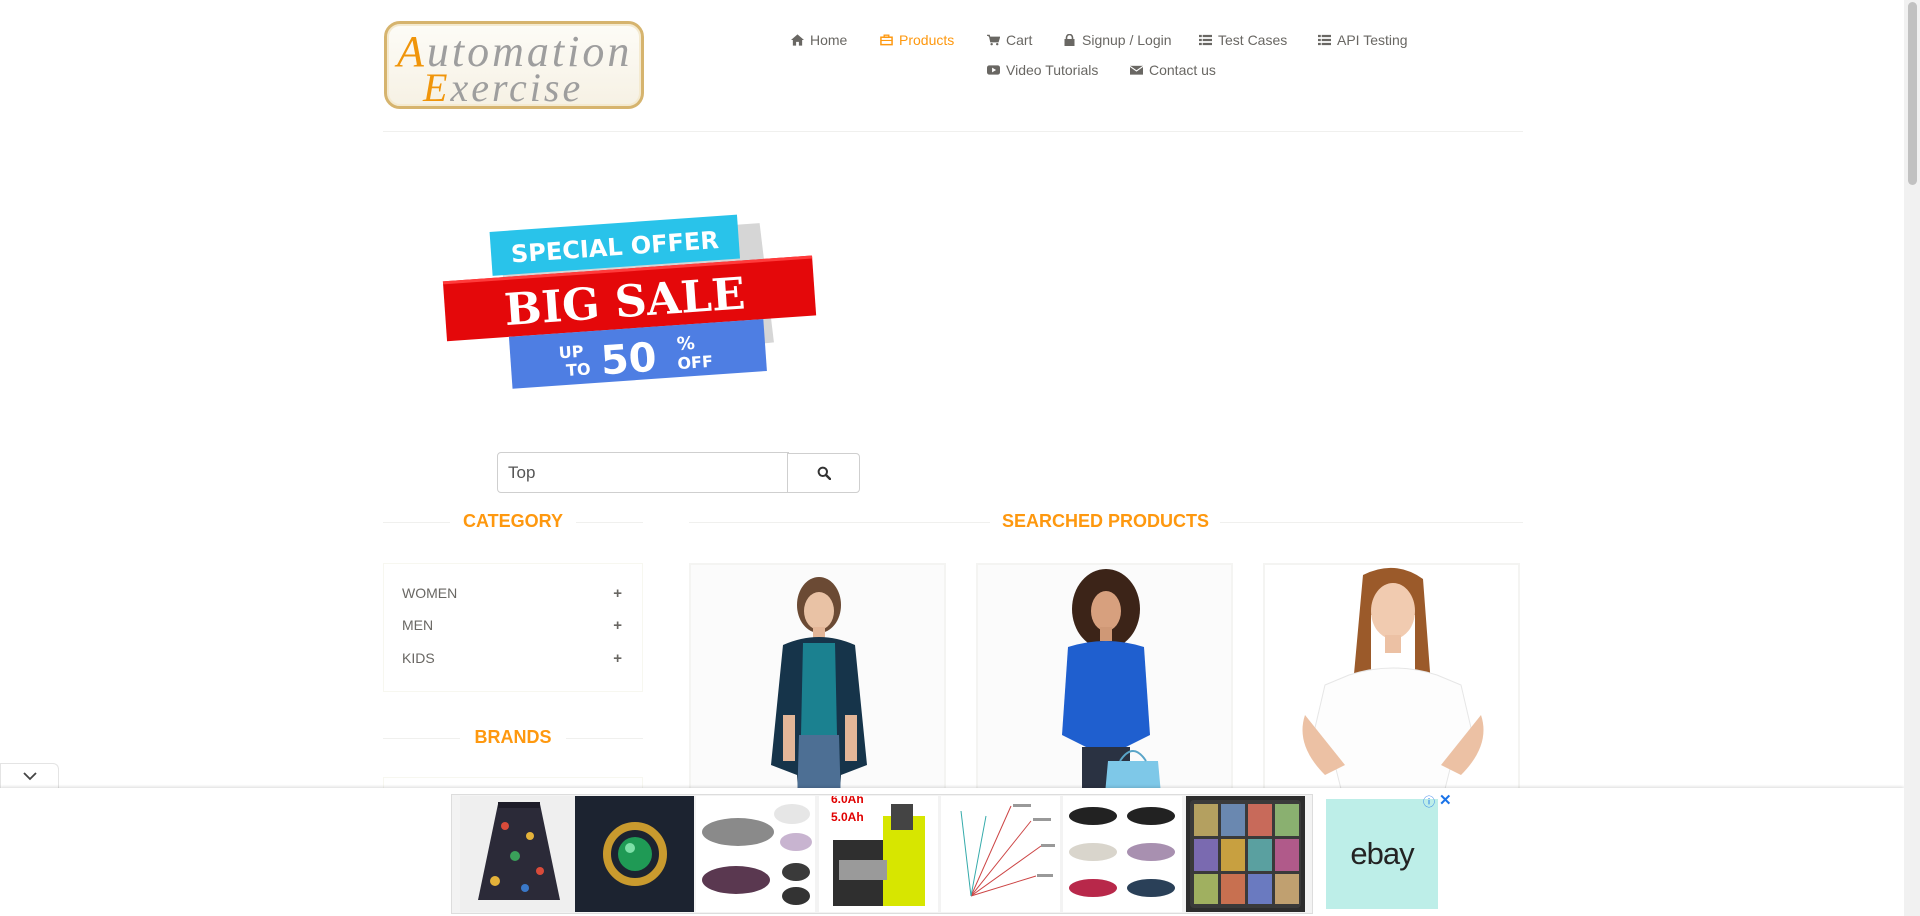 The width and height of the screenshot is (1920, 916). I want to click on nav-test-cases: Test Cases, so click(1243, 40).